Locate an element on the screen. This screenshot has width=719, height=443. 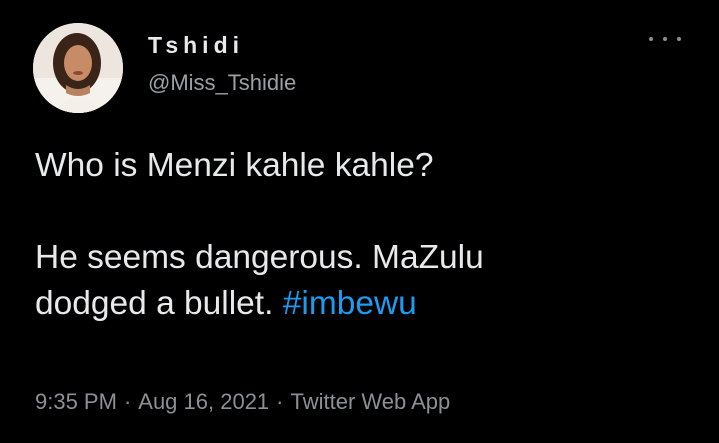
tweet-line-text: dodged a bullet. is located at coordinates (154, 303).